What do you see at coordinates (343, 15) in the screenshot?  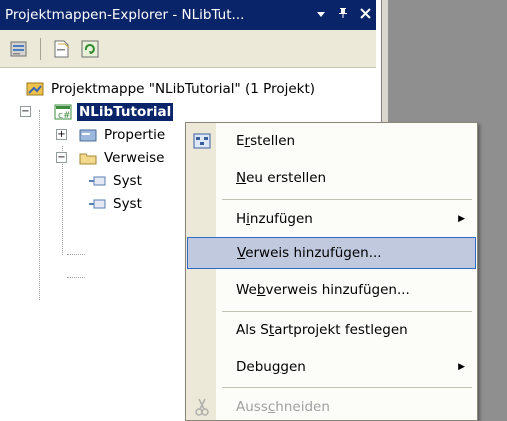 I see `auto-hide-pin-icon` at bounding box center [343, 15].